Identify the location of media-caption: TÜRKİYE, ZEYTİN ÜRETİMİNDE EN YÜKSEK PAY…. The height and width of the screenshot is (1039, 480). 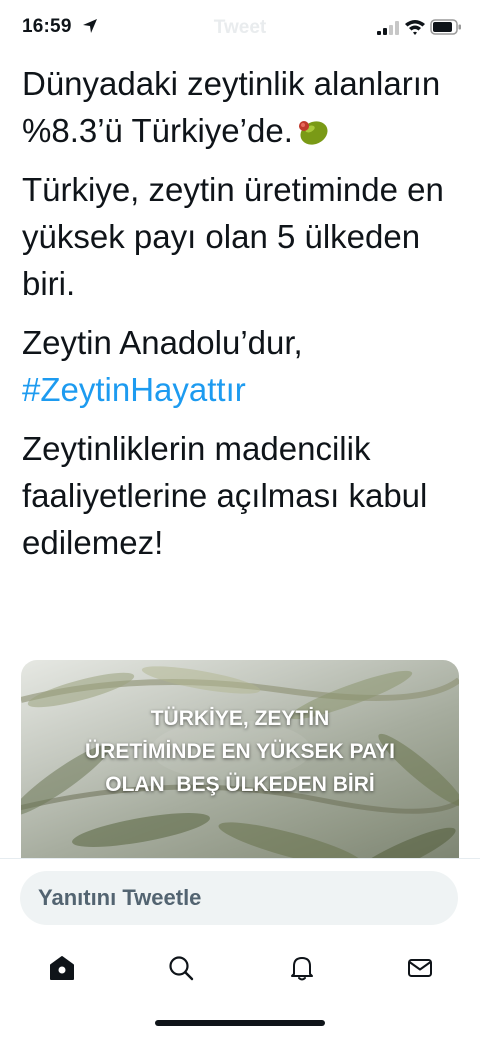
(239, 751).